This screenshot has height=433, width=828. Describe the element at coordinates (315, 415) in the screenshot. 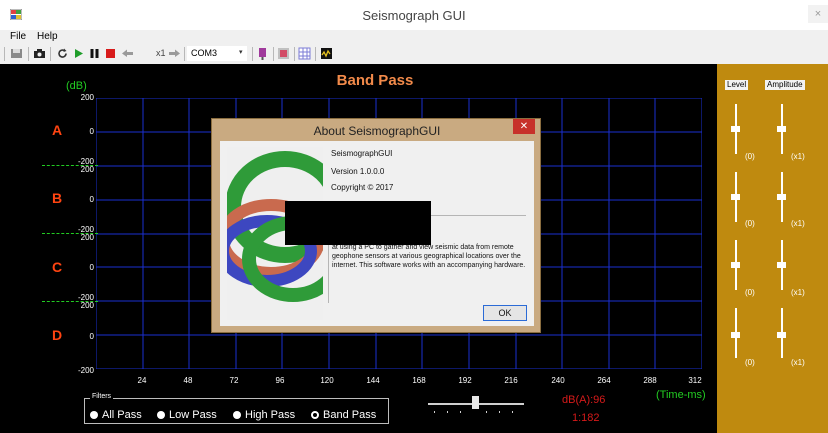

I see `radio-indicator-selected` at that location.